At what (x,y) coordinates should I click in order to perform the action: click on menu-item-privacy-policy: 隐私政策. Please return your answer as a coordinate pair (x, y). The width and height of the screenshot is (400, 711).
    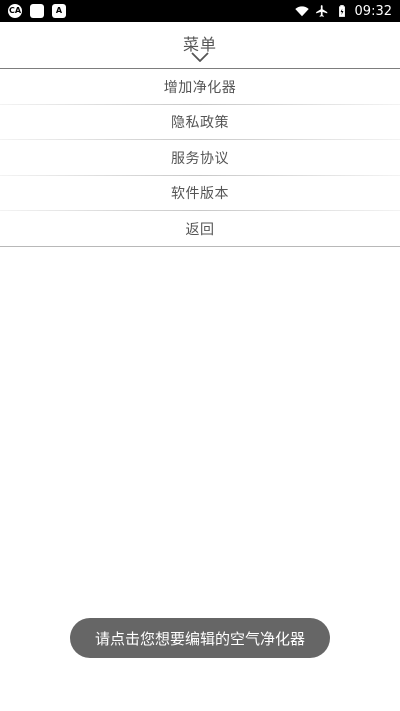
    Looking at the image, I should click on (200, 123).